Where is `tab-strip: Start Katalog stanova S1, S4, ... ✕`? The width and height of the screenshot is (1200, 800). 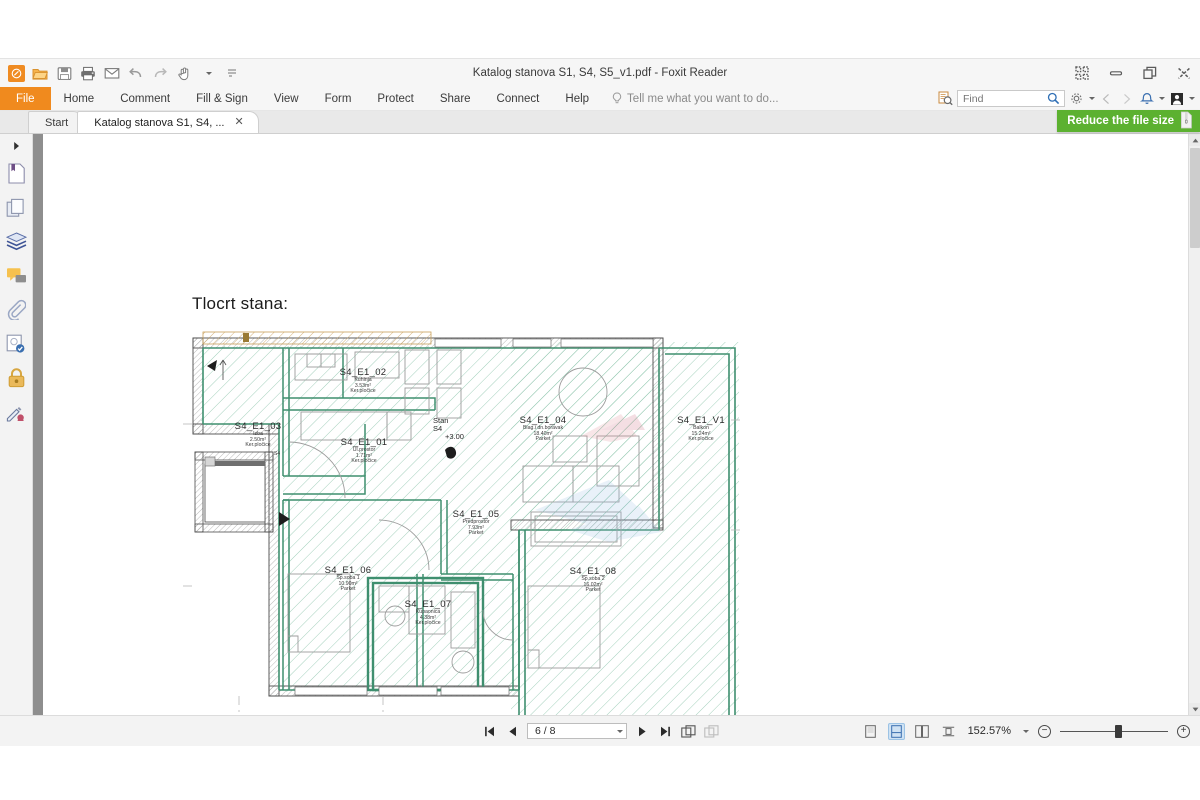 tab-strip: Start Katalog stanova S1, S4, ... ✕ is located at coordinates (600, 122).